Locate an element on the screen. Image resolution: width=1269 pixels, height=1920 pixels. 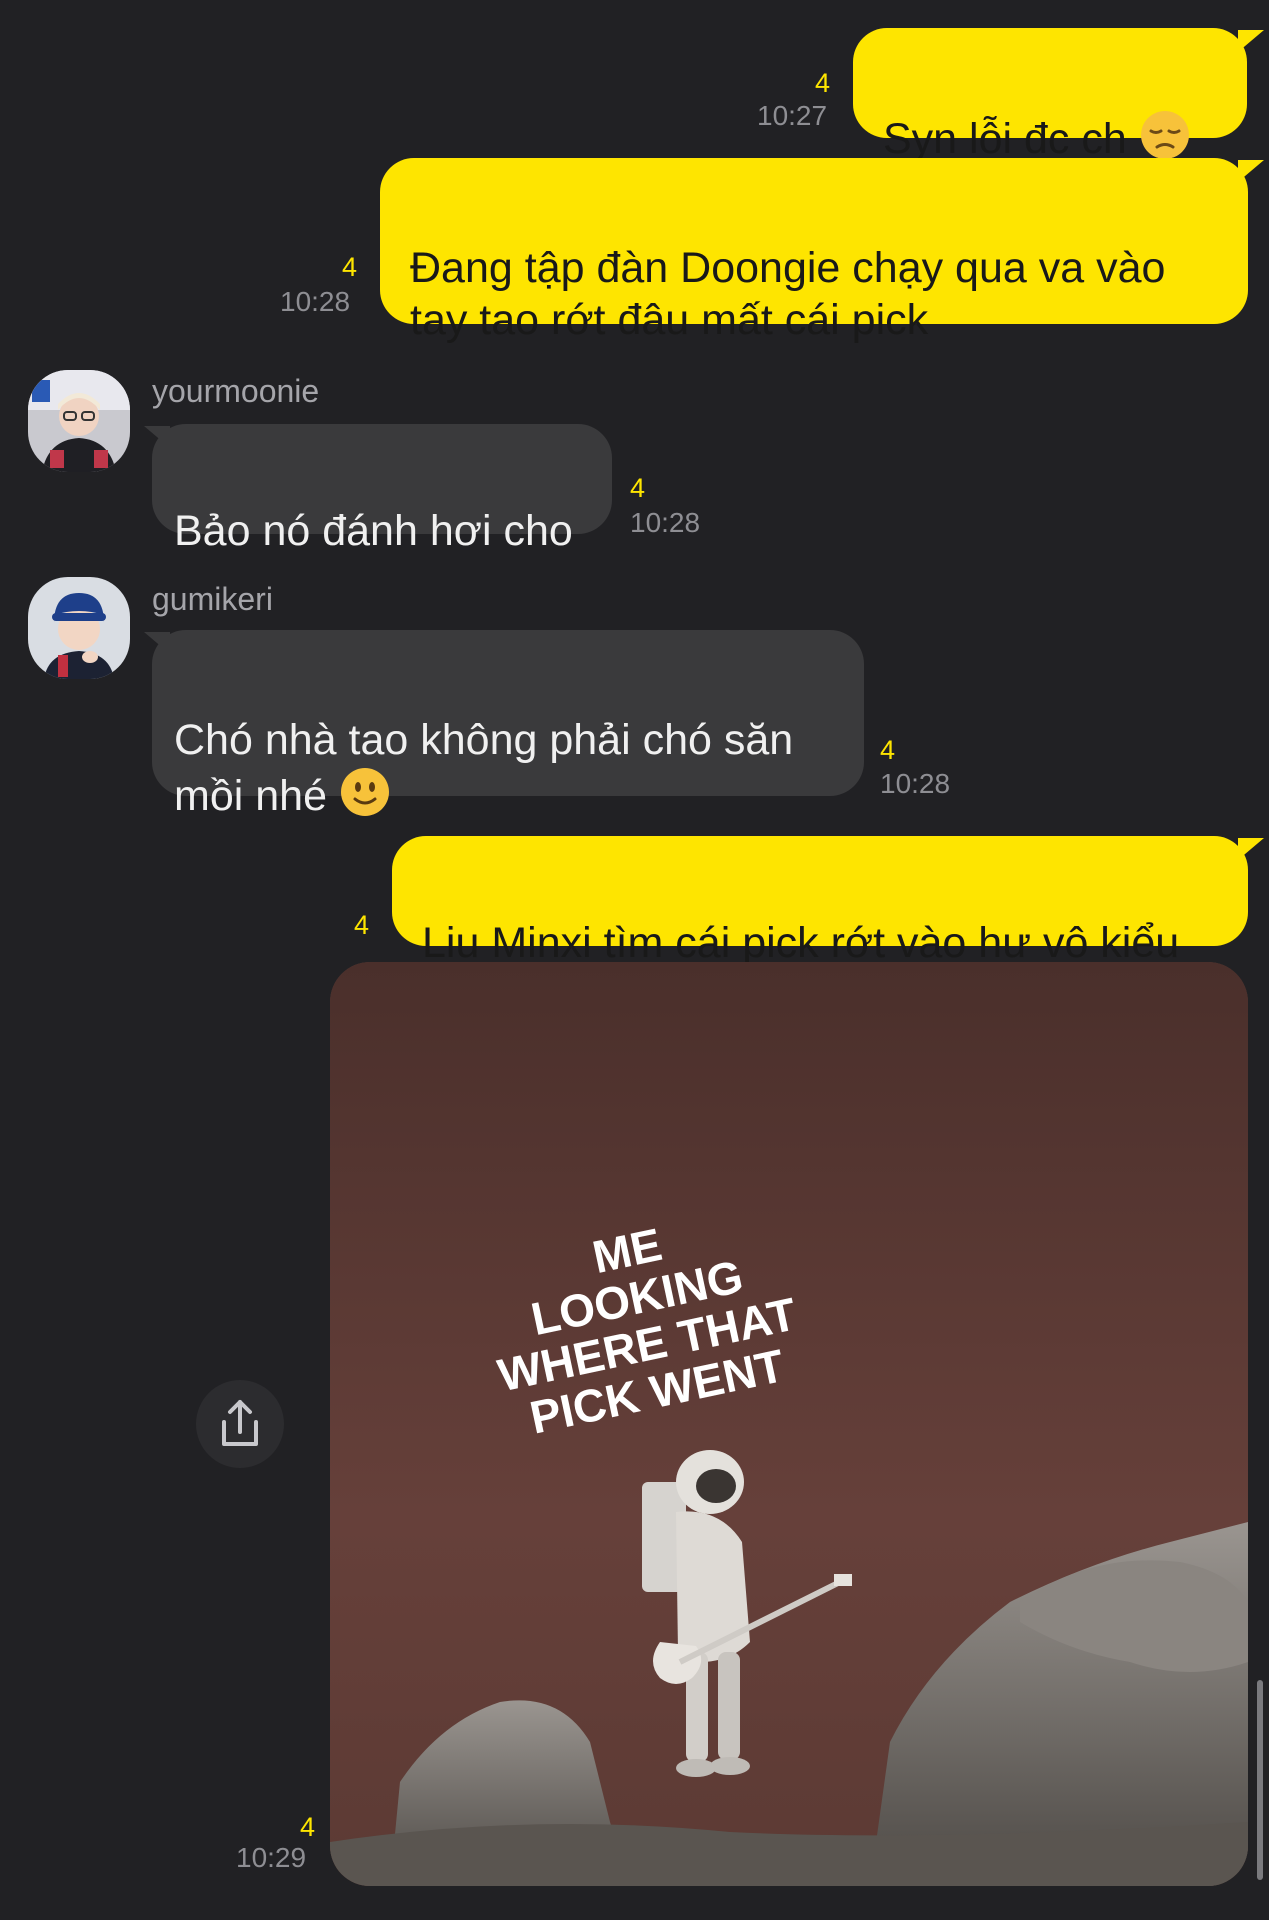
sender-name: yourmoonie is located at coordinates (236, 391).